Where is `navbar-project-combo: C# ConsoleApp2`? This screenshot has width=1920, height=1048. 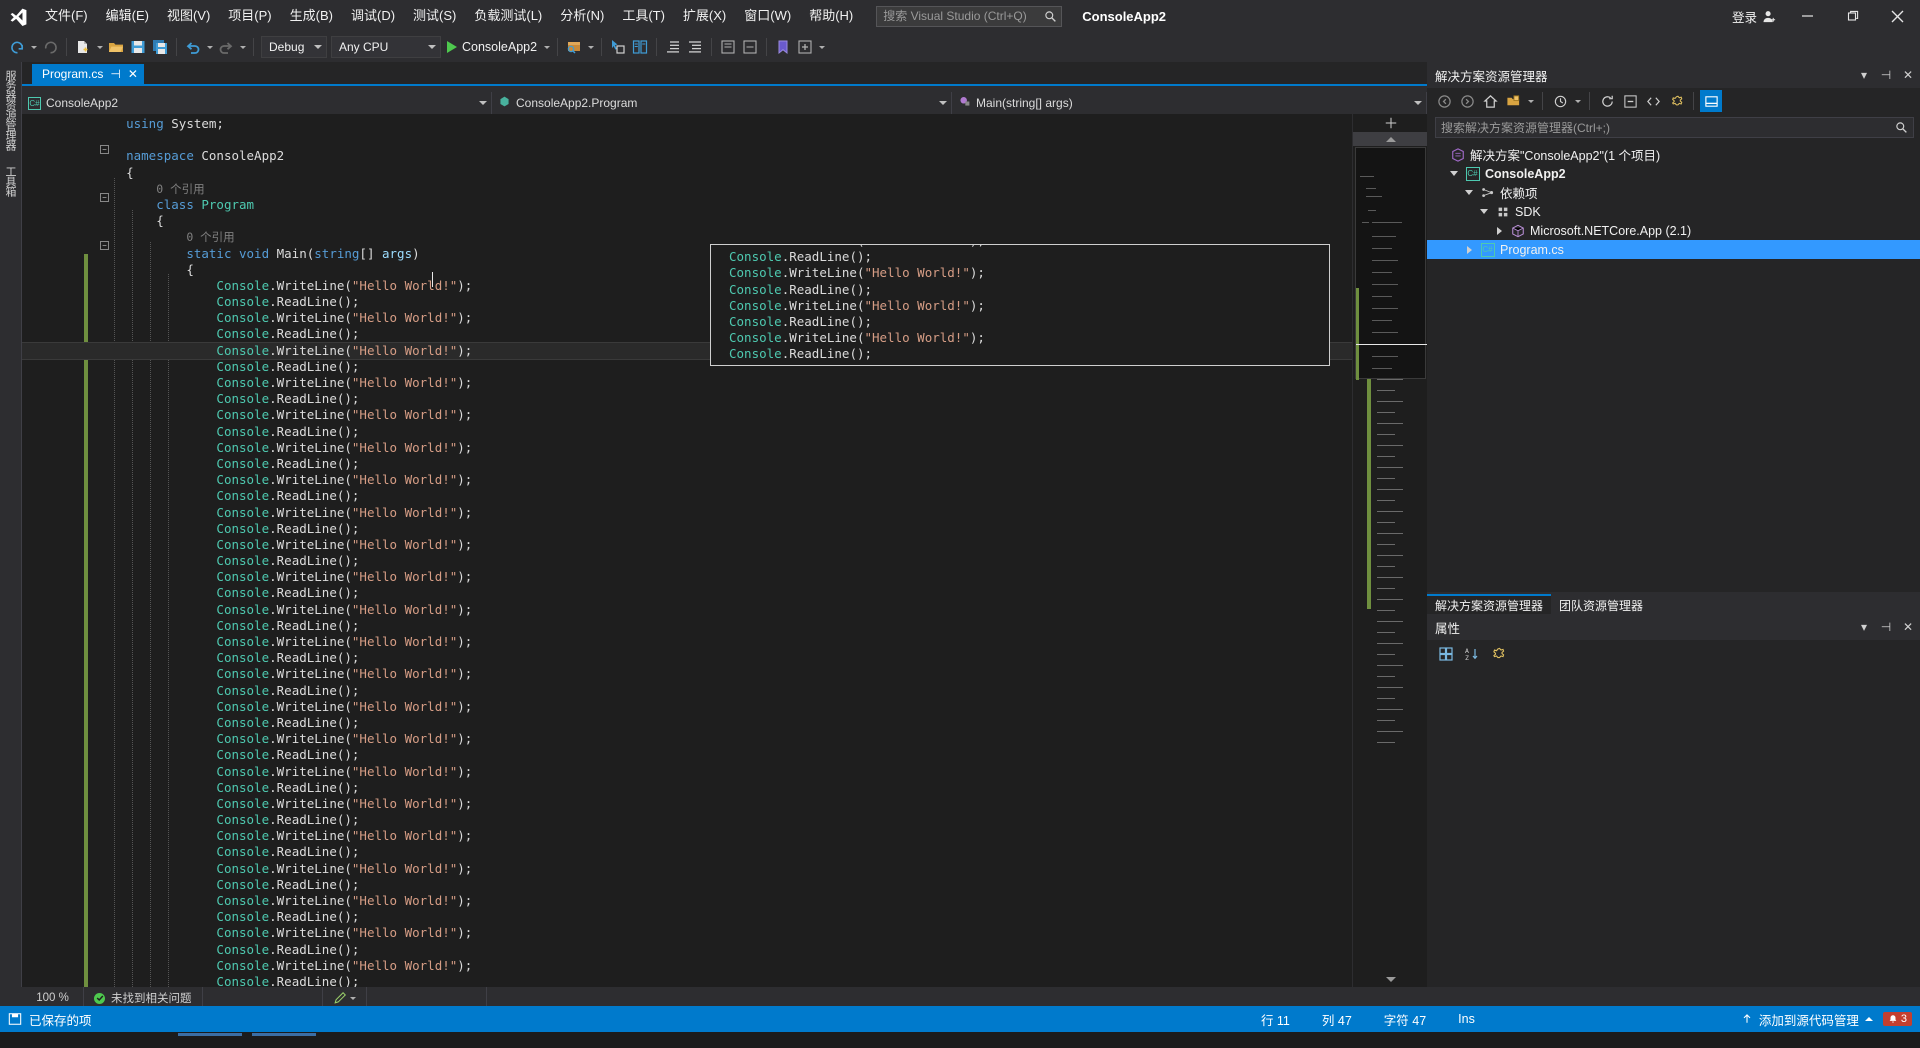 navbar-project-combo: C# ConsoleApp2 is located at coordinates (257, 103).